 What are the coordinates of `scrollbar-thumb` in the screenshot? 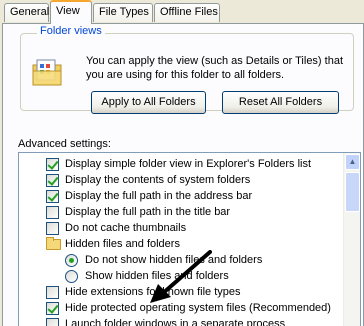 It's located at (352, 192).